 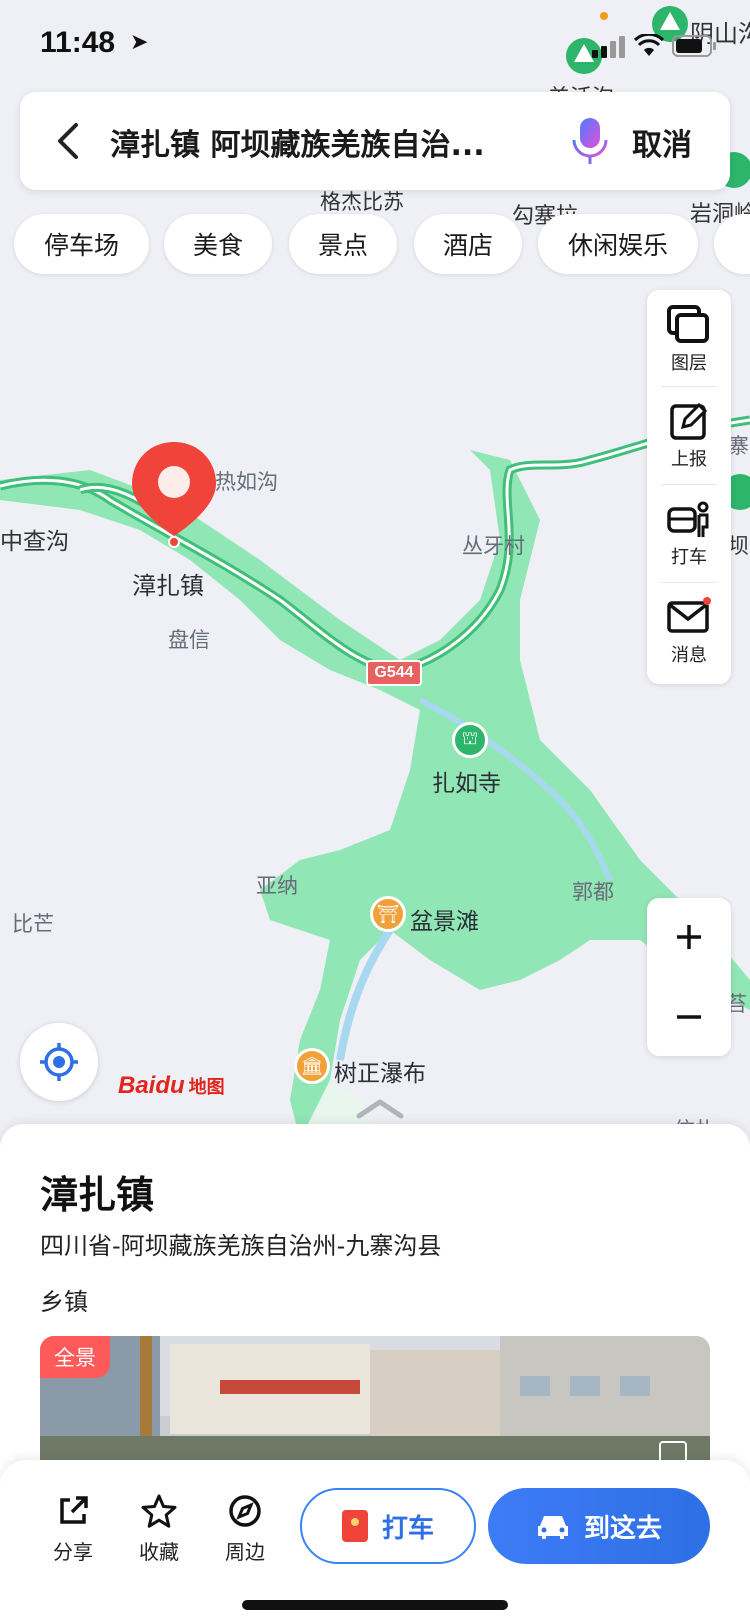 I want to click on map-label-rerugou: 热如沟, so click(x=246, y=482).